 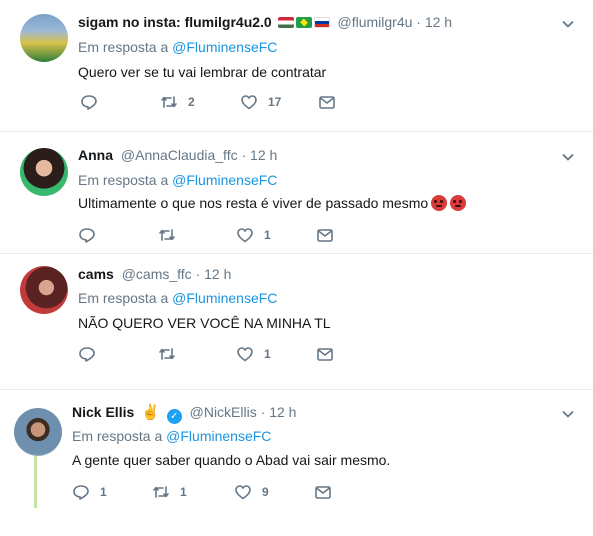 I want to click on tweet-text: Quero ver se tu vai lembrar de contratar, so click(x=202, y=72).